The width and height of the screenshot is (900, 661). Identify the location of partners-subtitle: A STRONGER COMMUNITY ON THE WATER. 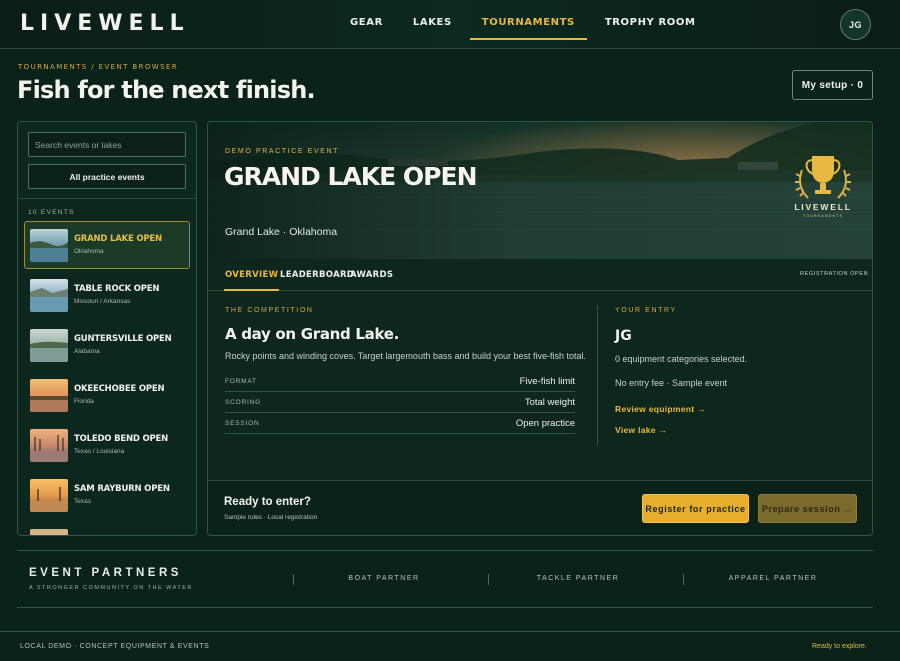
(111, 588).